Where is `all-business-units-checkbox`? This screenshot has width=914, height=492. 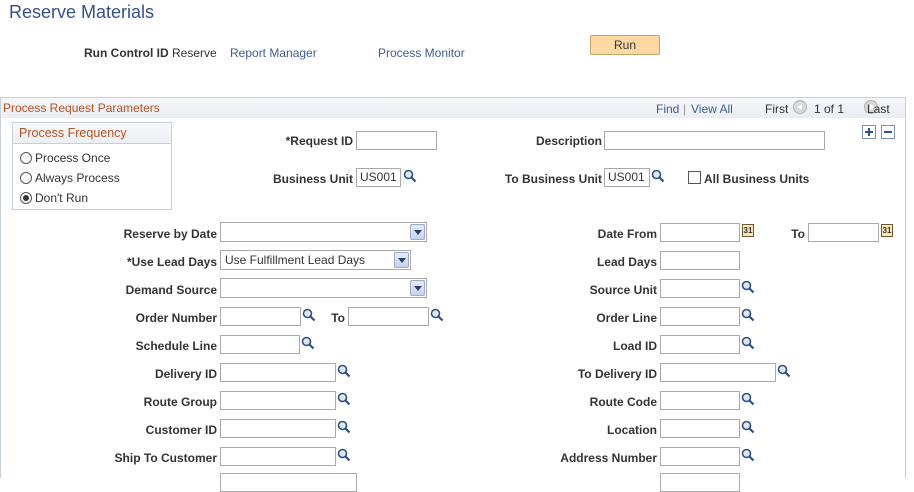
all-business-units-checkbox is located at coordinates (694, 177).